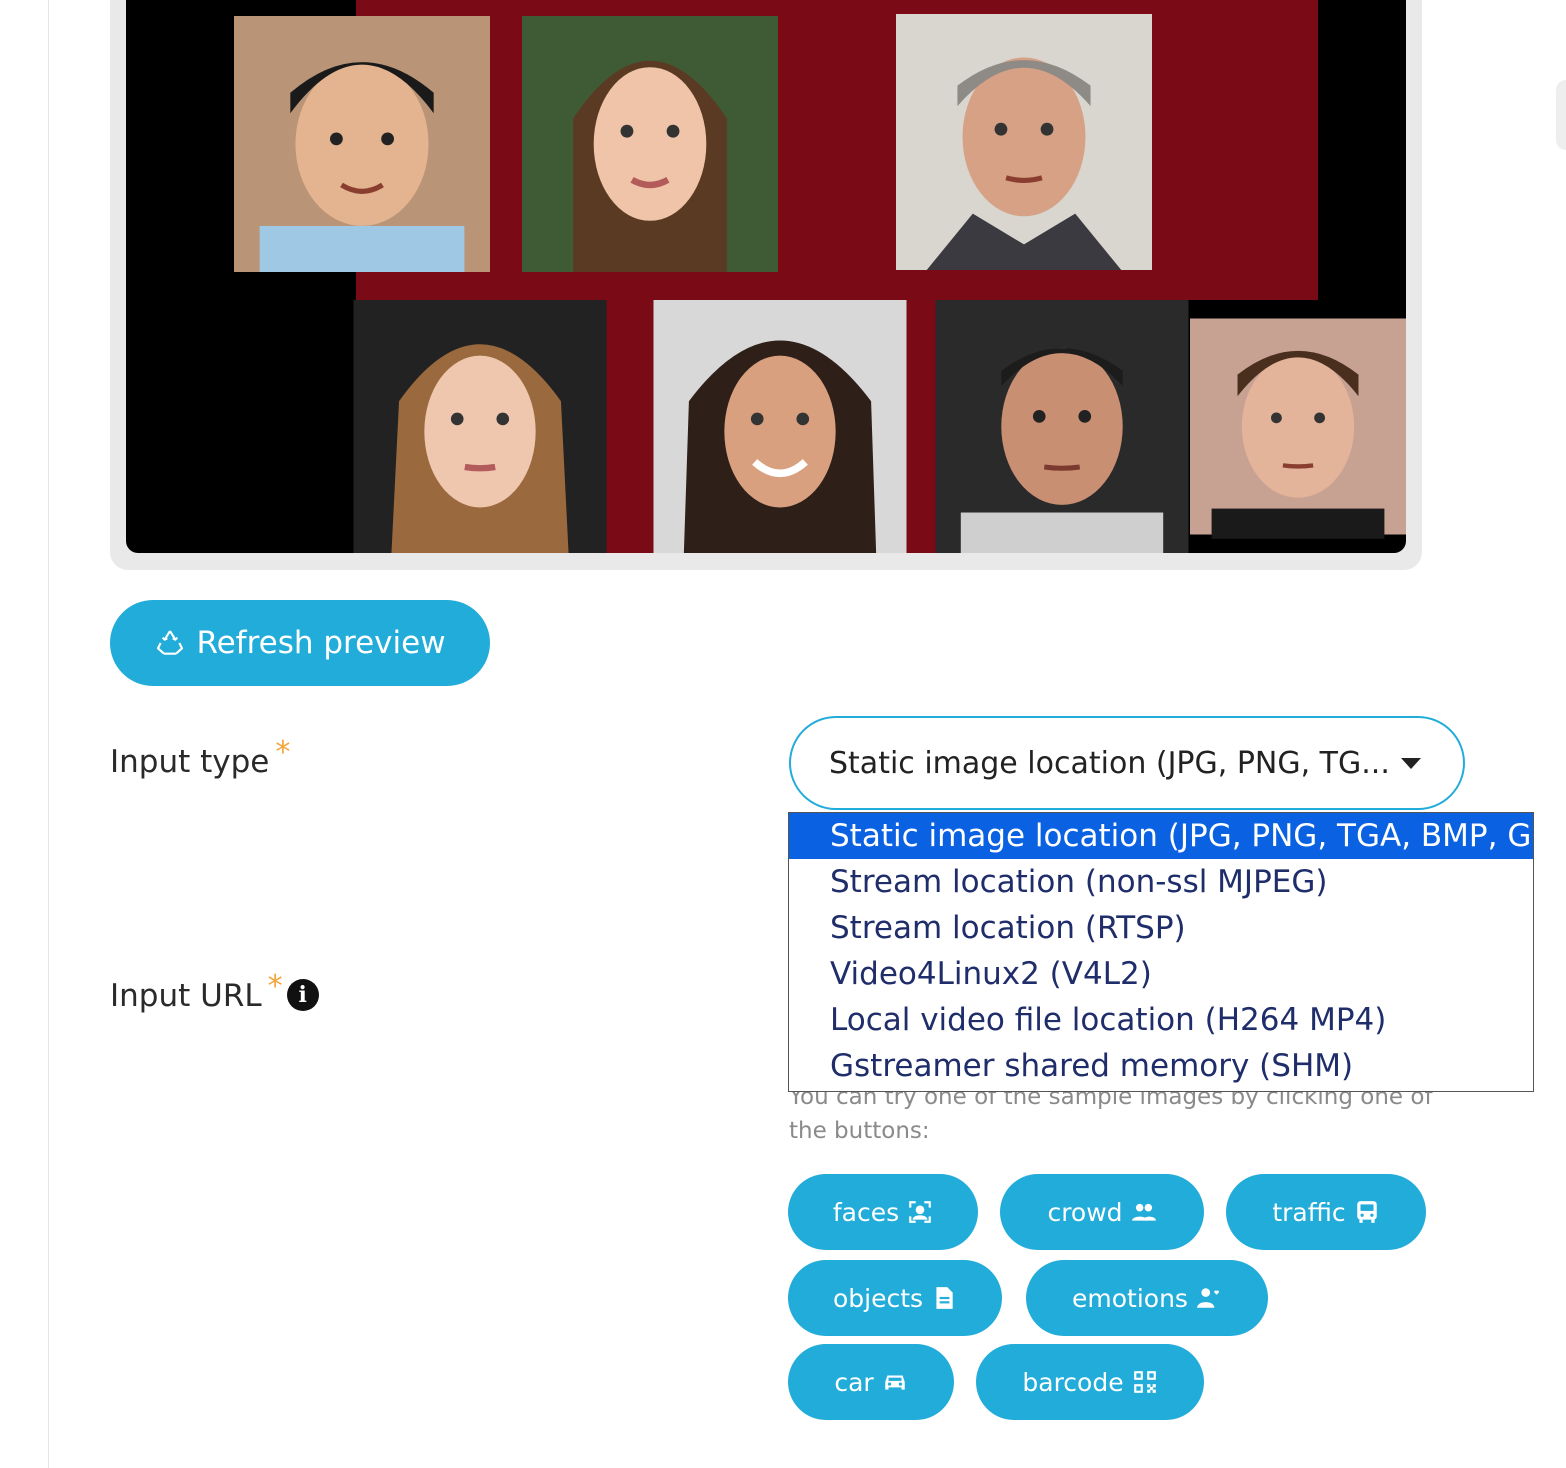 The height and width of the screenshot is (1468, 1566). What do you see at coordinates (1561, 115) in the screenshot?
I see `side-handle` at bounding box center [1561, 115].